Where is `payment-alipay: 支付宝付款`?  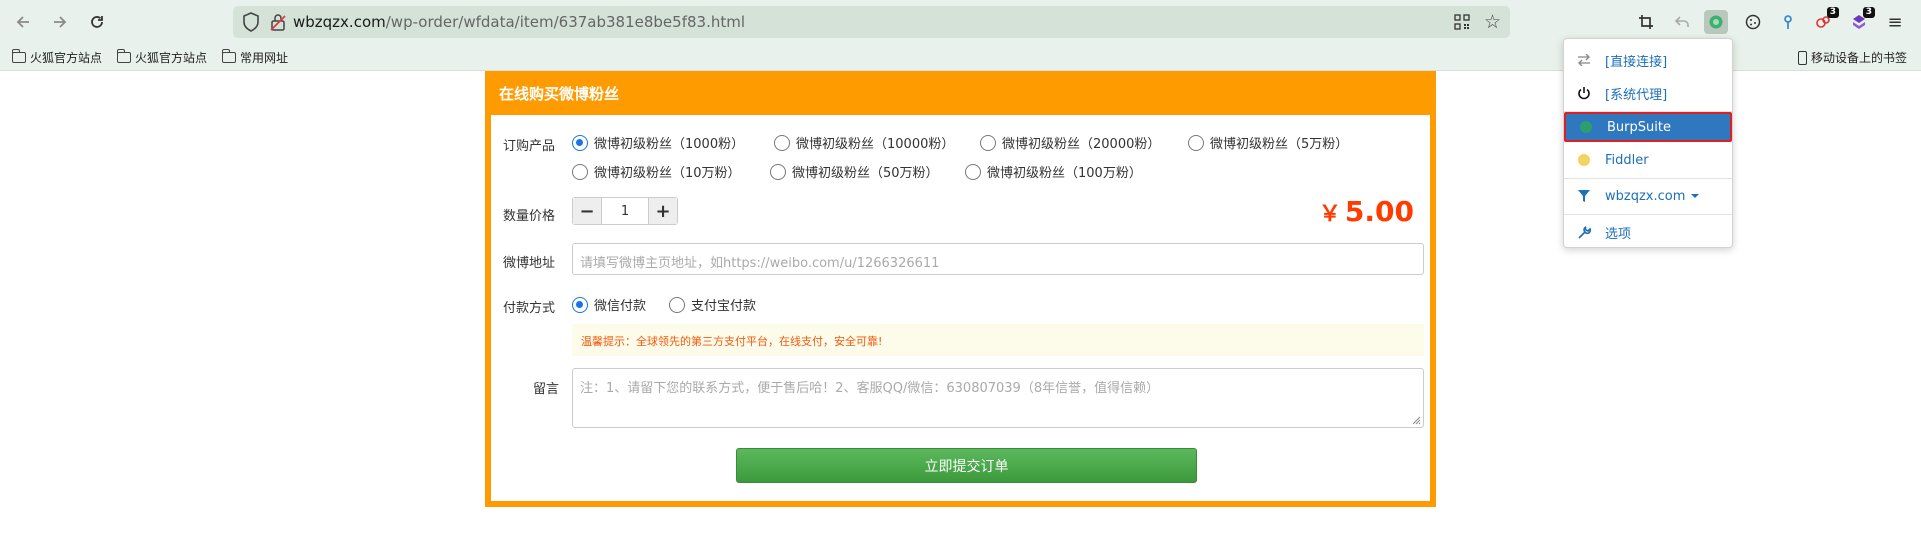
payment-alipay: 支付宝付款 is located at coordinates (712, 304).